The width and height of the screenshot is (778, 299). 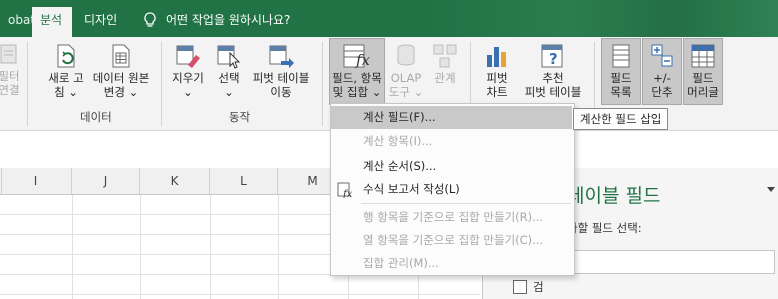 What do you see at coordinates (357, 78) in the screenshot?
I see `fields-items-sets-label-1: 필드, 항목` at bounding box center [357, 78].